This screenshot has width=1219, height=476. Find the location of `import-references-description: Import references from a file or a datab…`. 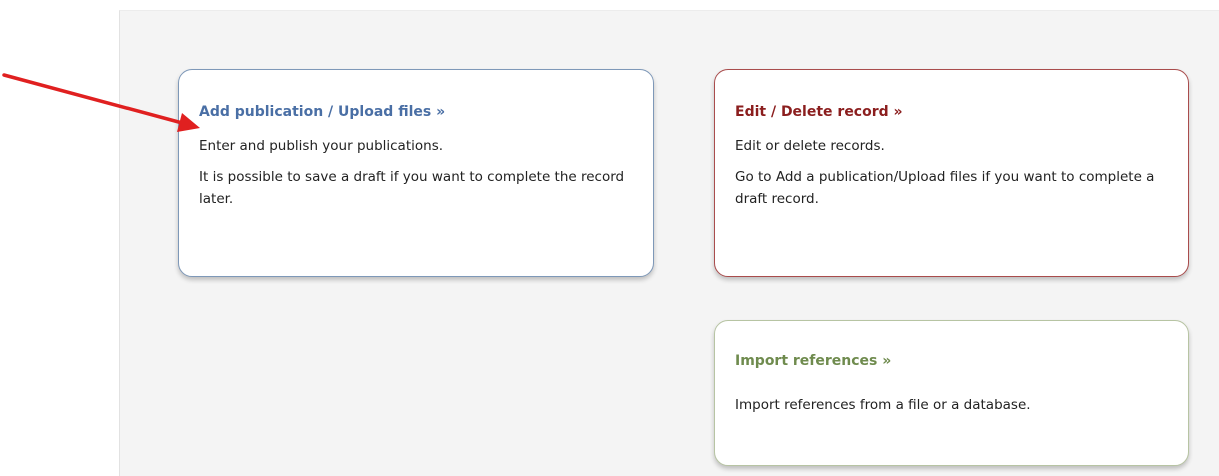

import-references-description: Import references from a file or a datab… is located at coordinates (883, 405).